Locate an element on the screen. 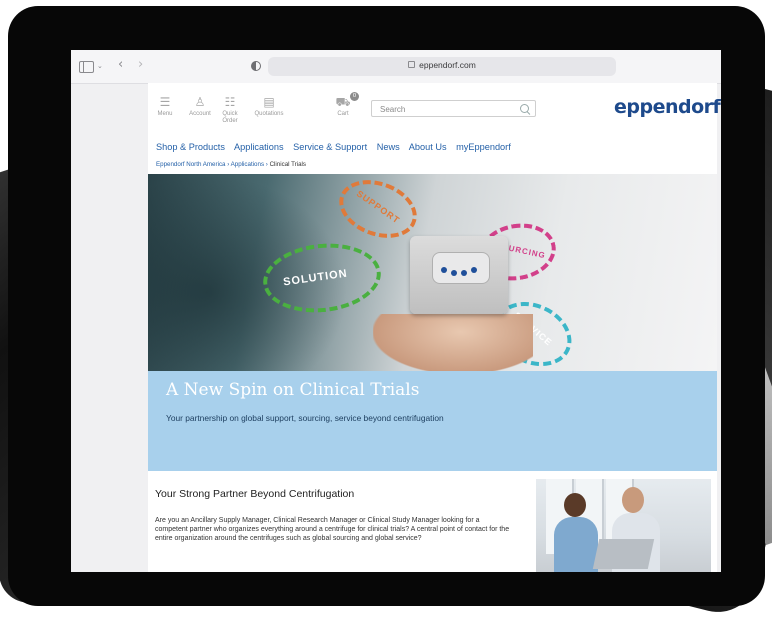 Image resolution: width=772 pixels, height=620 pixels. search-field is located at coordinates (453, 108).